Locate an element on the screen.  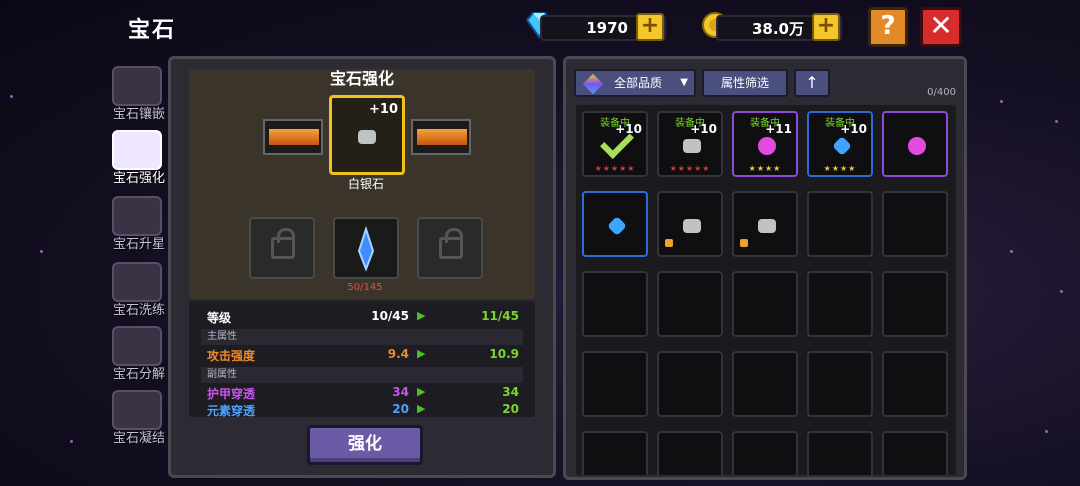
sidebar-item-label: 宝石凝结 is located at coordinates (138, 438).